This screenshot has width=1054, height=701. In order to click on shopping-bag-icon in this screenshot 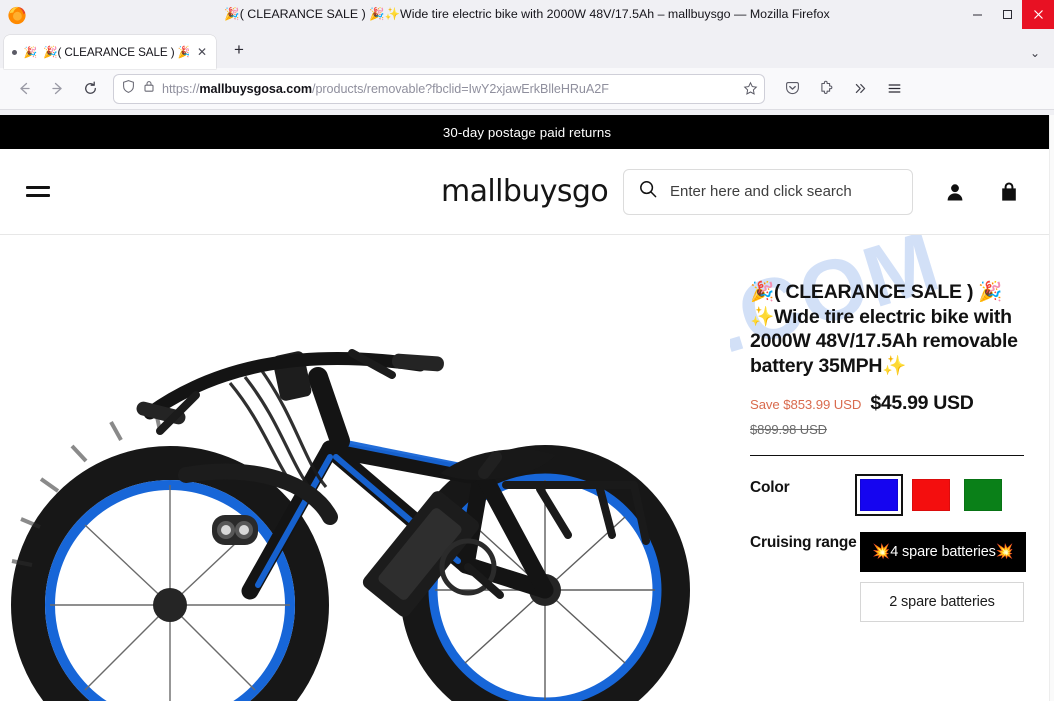, I will do `click(1009, 192)`.